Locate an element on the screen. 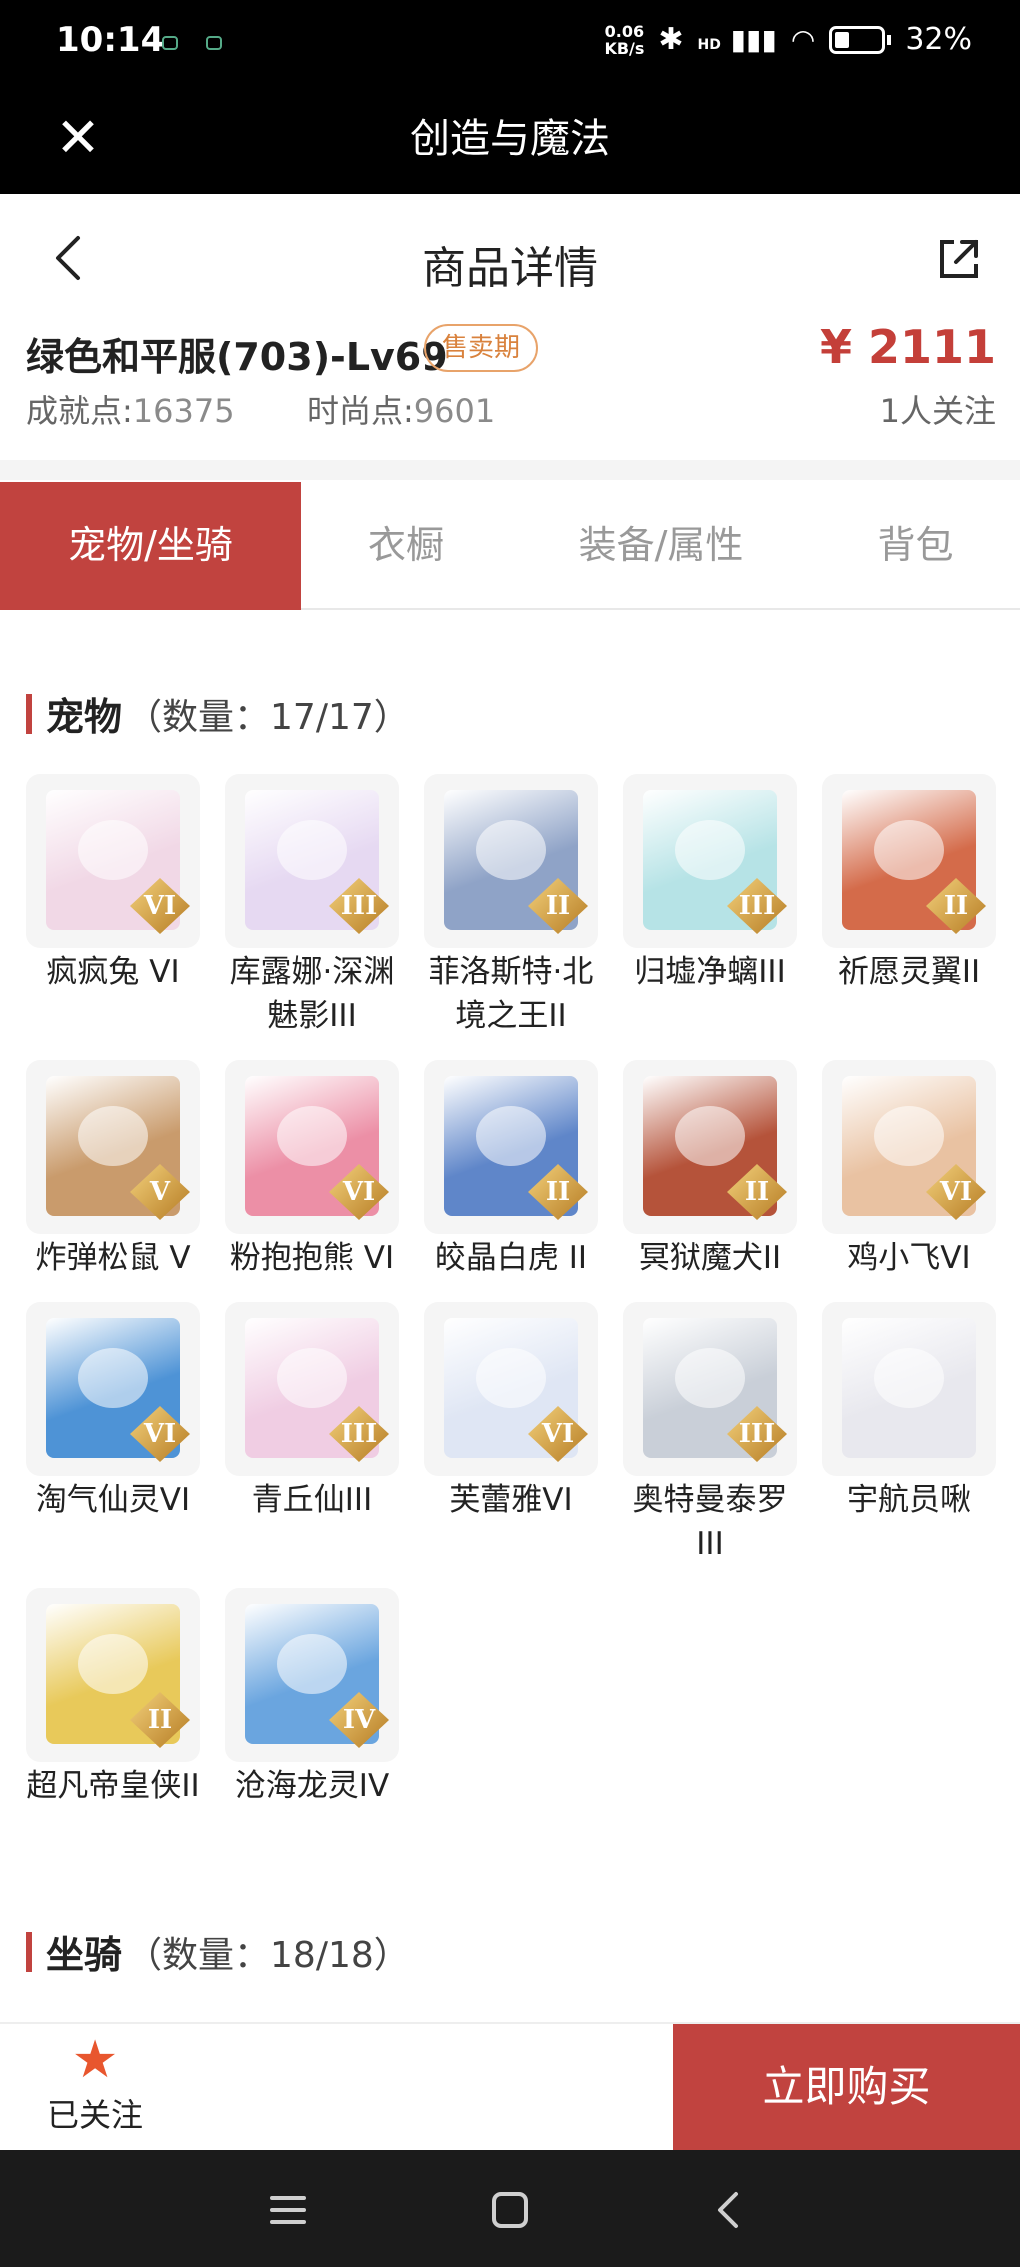 The image size is (1020, 2267). system-nav-bar is located at coordinates (510, 2208).